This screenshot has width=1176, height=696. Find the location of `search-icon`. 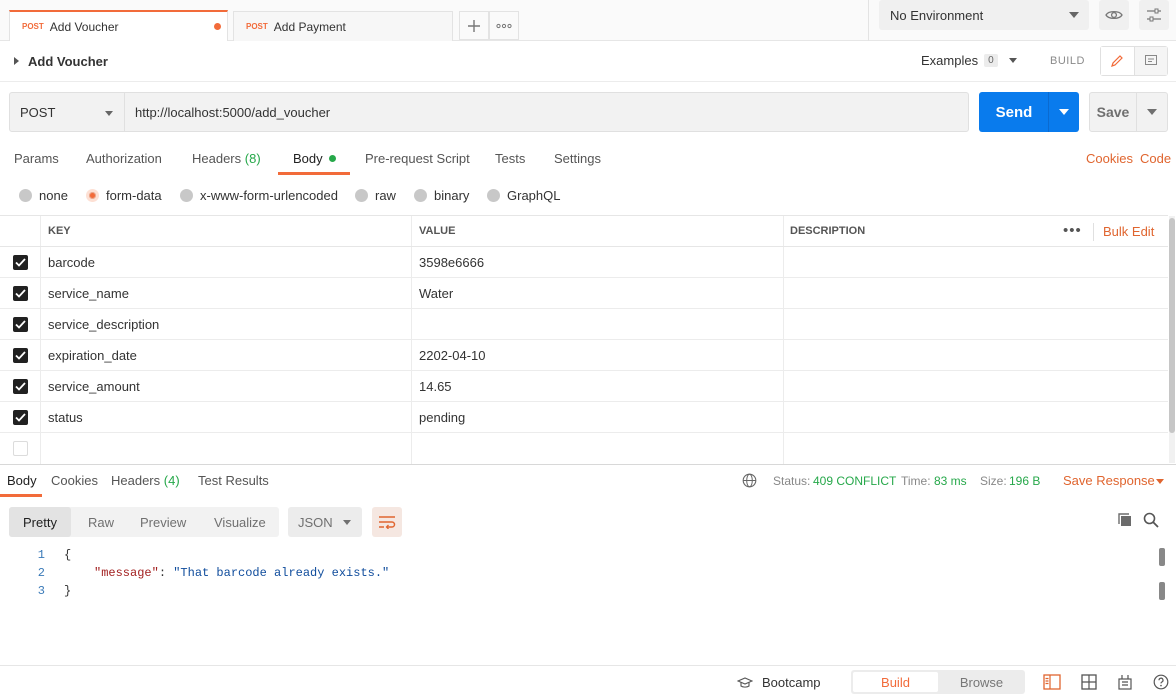

search-icon is located at coordinates (1151, 520).